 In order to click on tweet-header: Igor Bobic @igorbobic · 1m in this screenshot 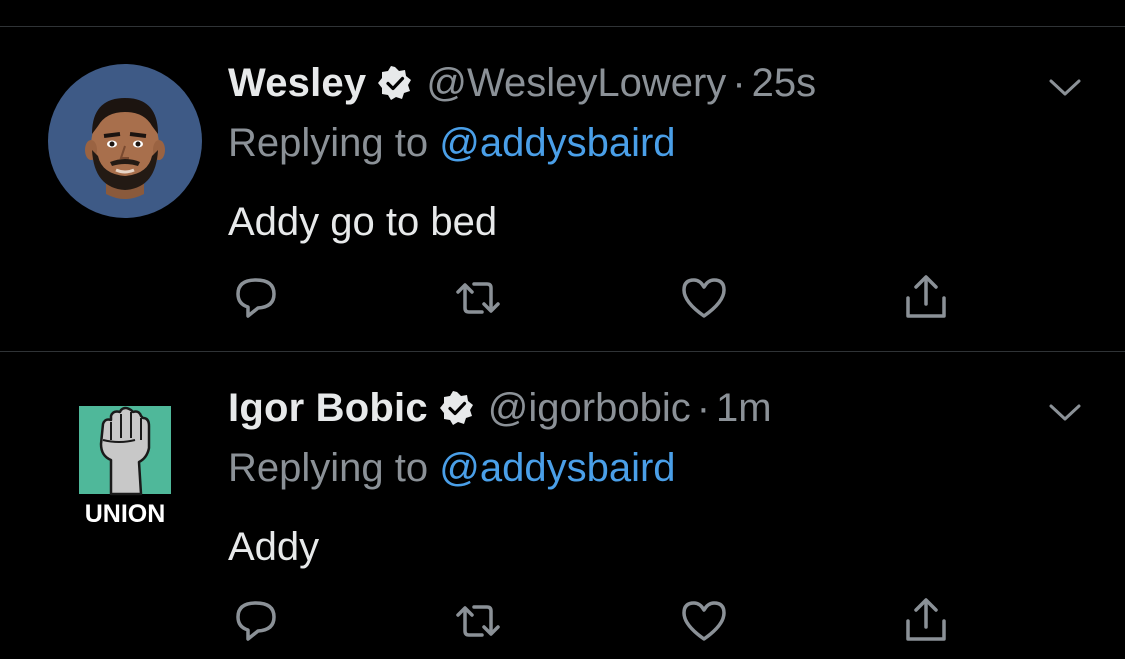, I will do `click(646, 408)`.